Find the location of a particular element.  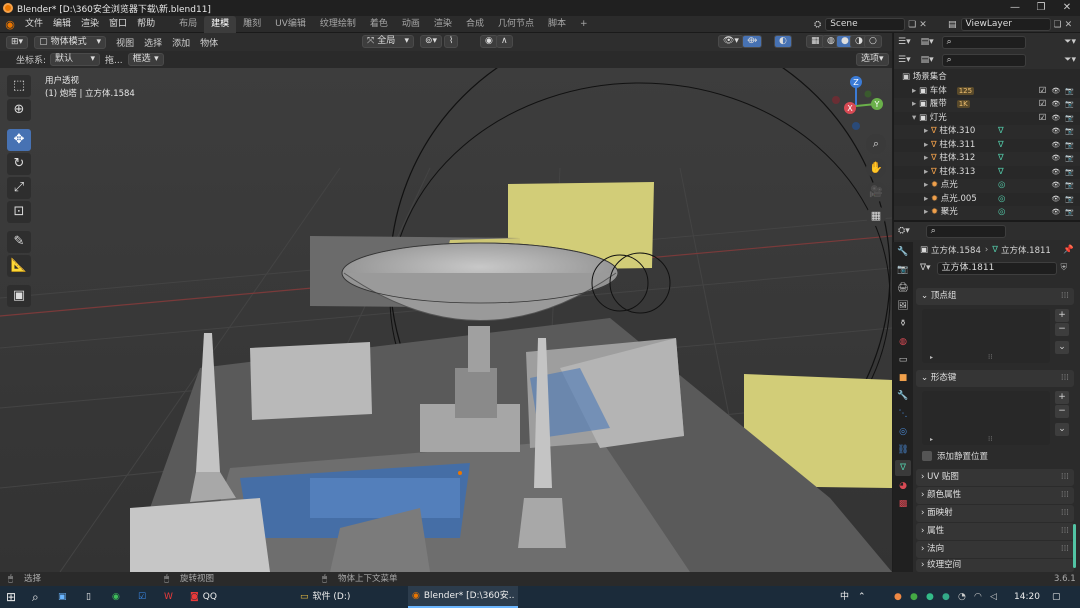

select-mode-selector: 框选 ▾ is located at coordinates (145, 59).